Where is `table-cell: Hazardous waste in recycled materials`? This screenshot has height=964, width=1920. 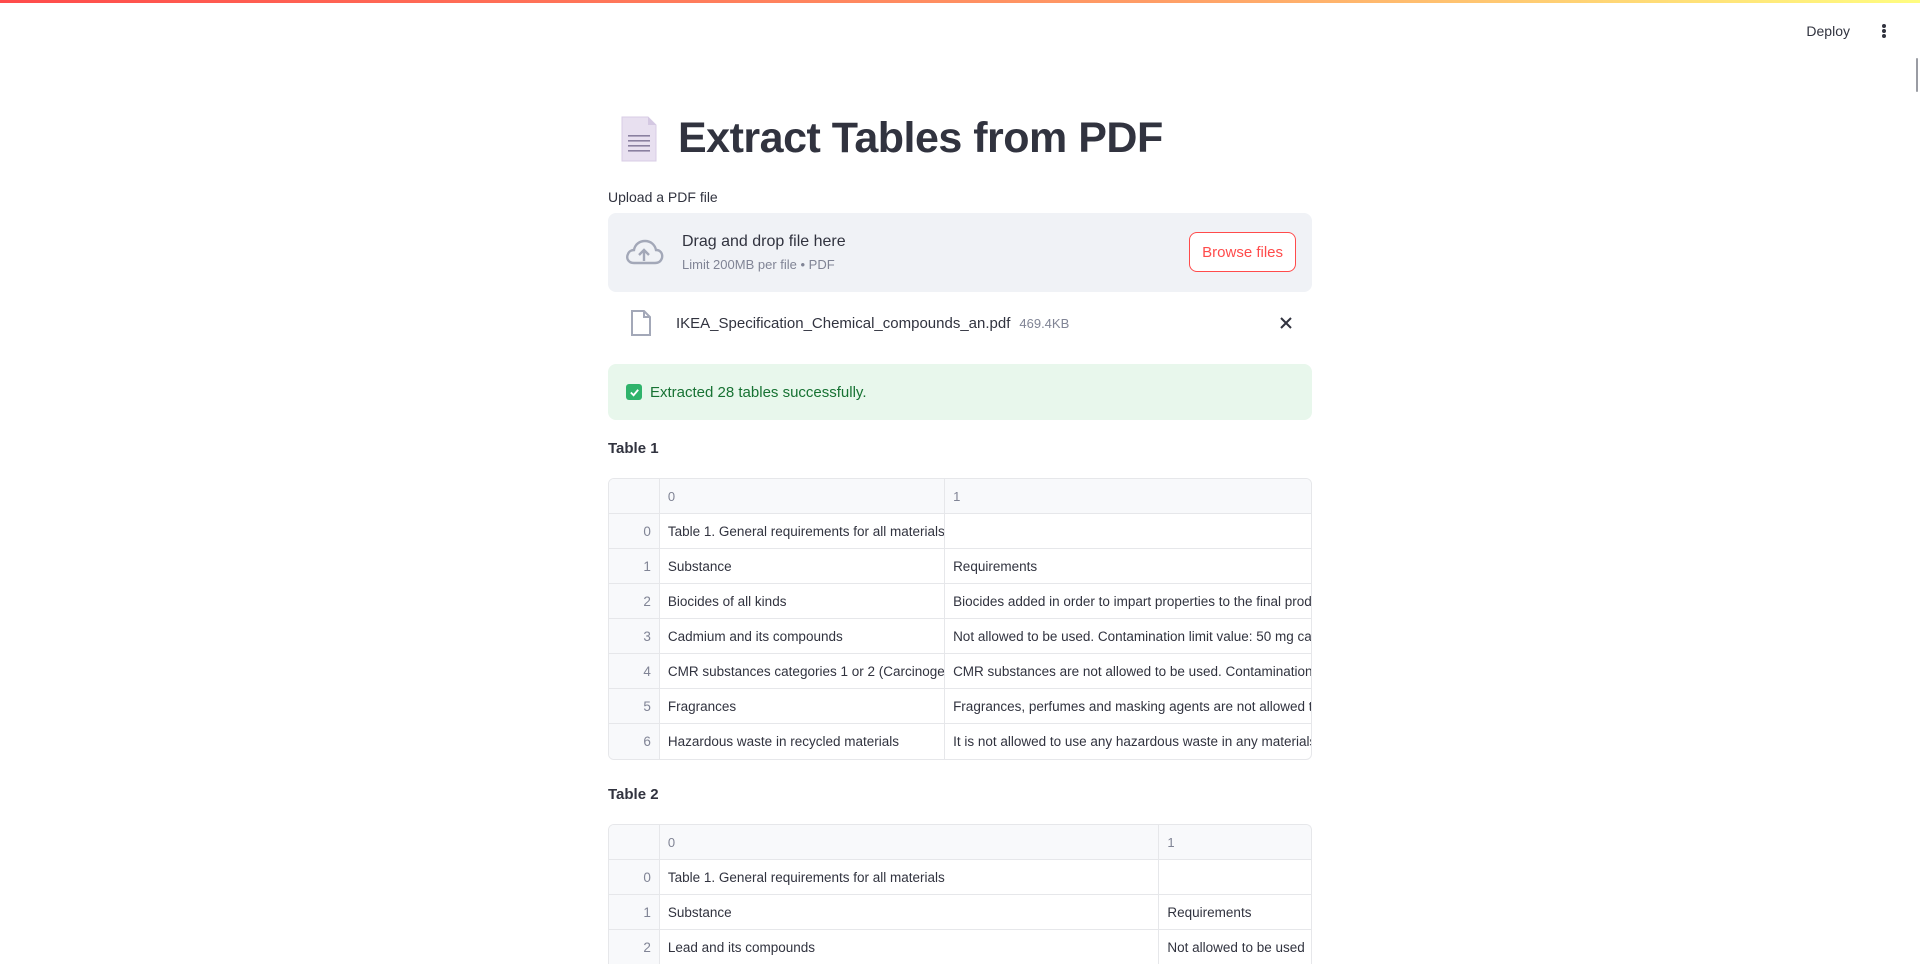
table-cell: Hazardous waste in recycled materials is located at coordinates (803, 741).